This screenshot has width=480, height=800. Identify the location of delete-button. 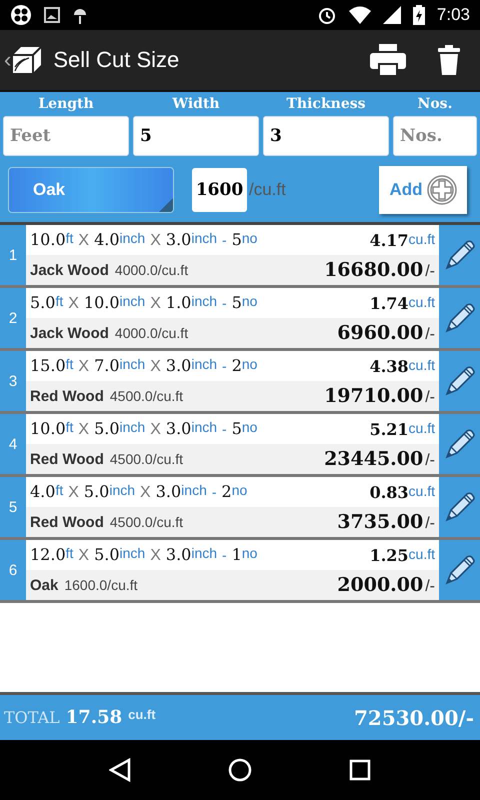
(449, 60).